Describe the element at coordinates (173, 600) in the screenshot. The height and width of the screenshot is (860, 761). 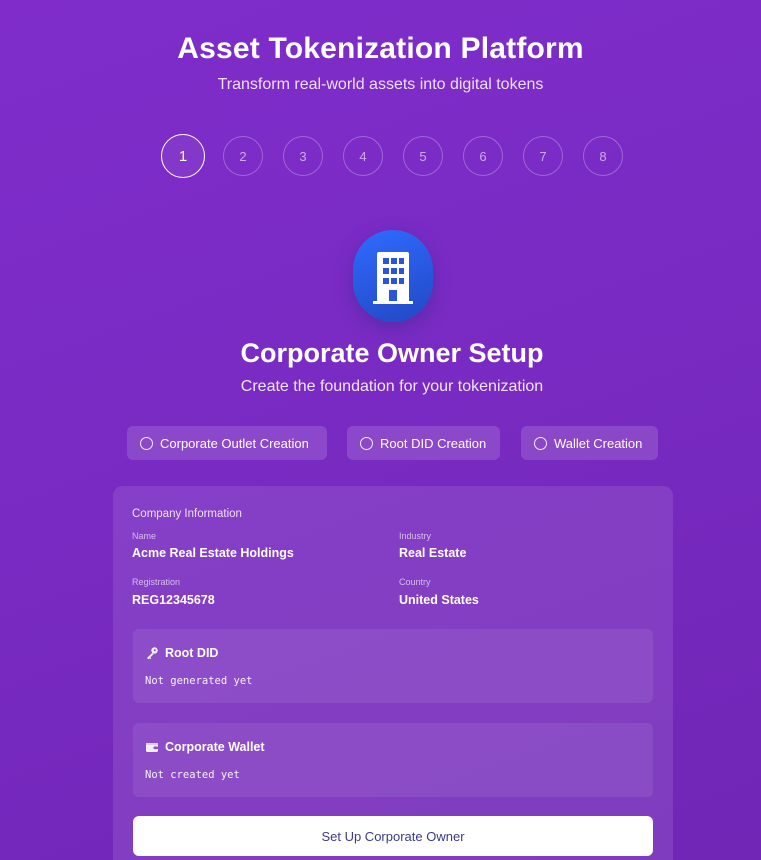
I see `registration-value: REG12345678` at that location.